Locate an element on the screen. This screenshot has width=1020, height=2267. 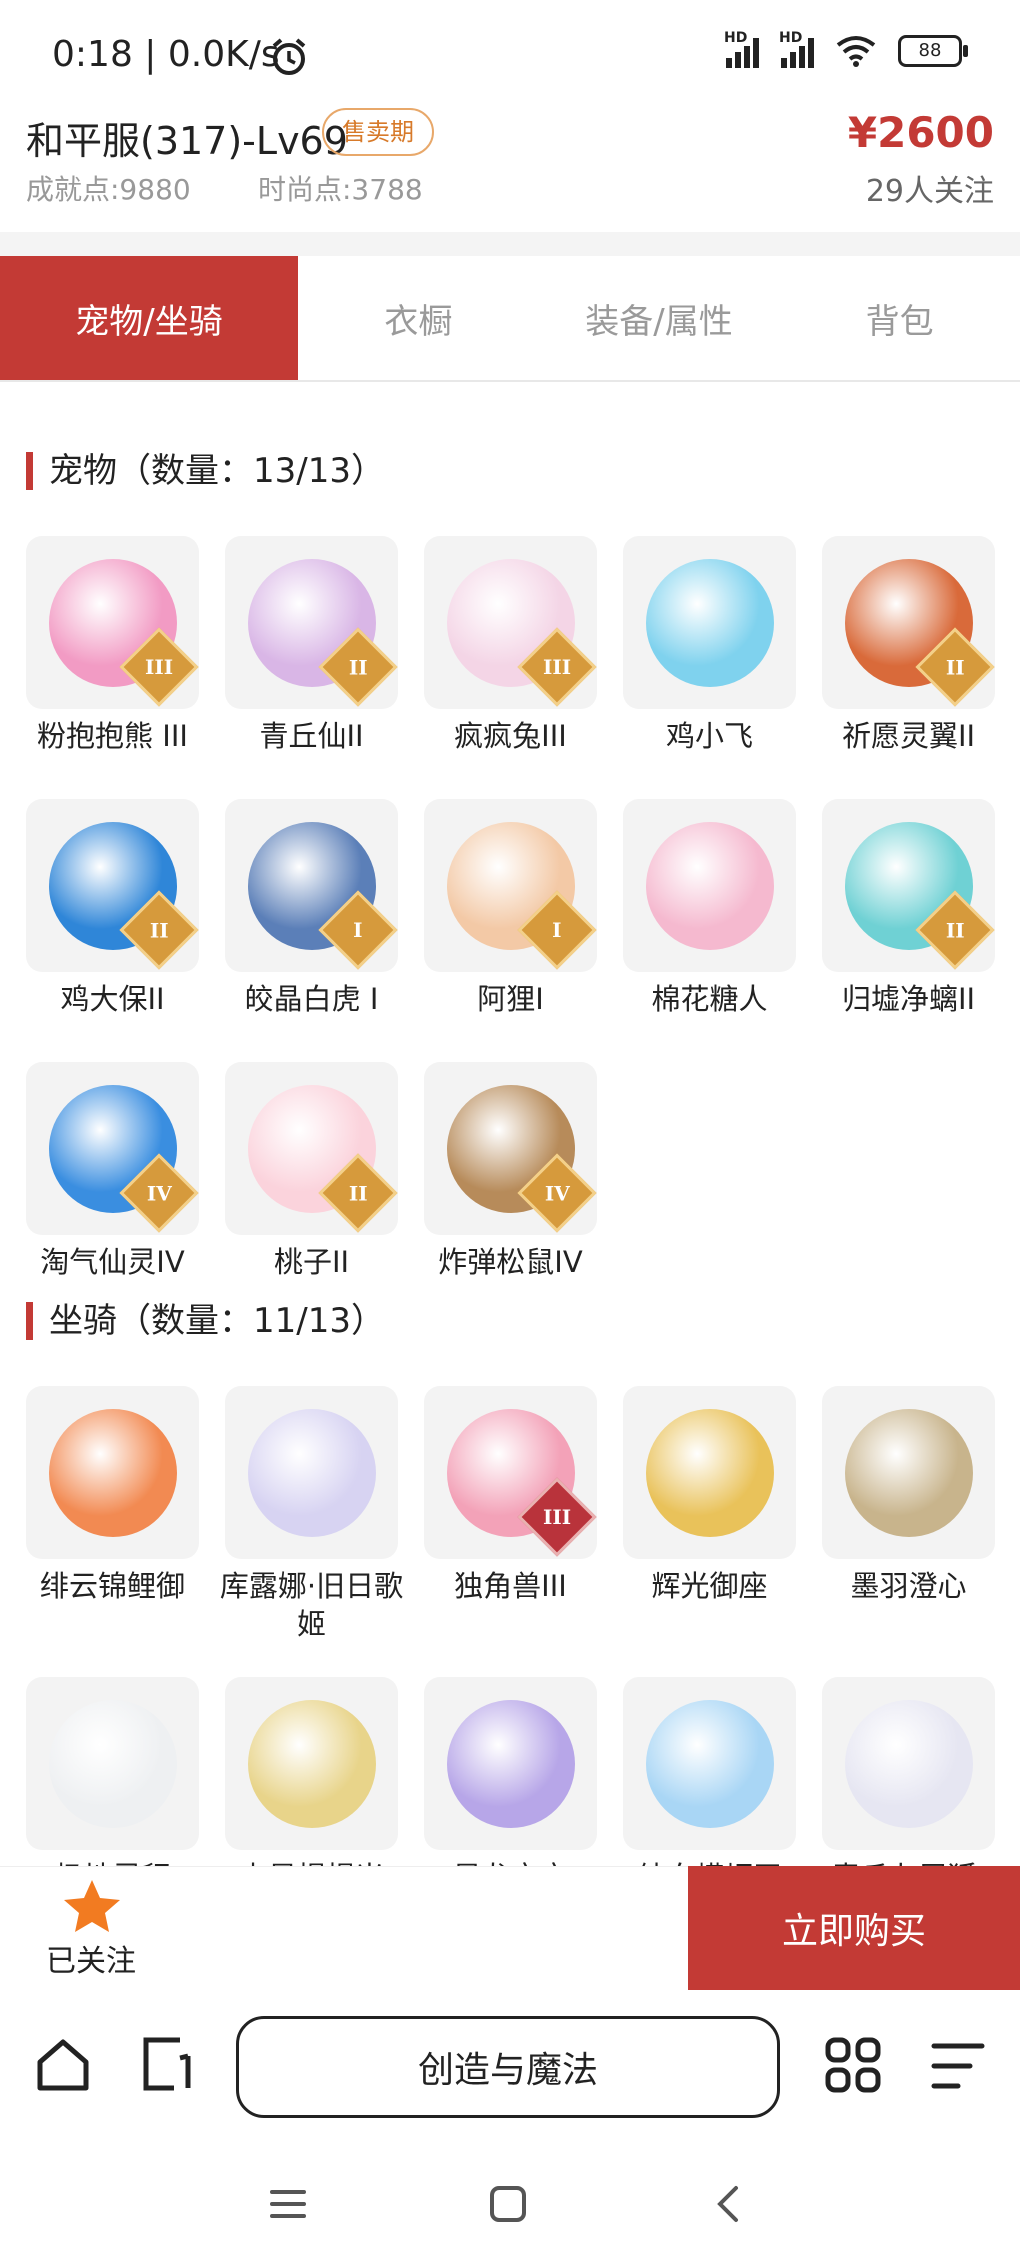
menu-icon is located at coordinates (958, 2066).